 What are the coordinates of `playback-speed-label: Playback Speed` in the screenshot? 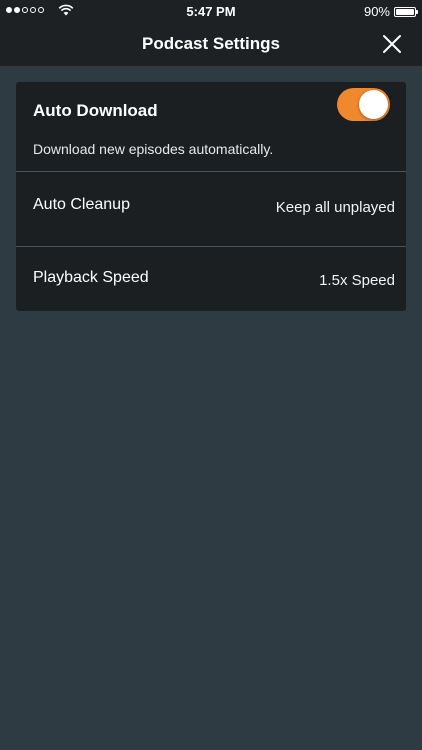 It's located at (91, 277).